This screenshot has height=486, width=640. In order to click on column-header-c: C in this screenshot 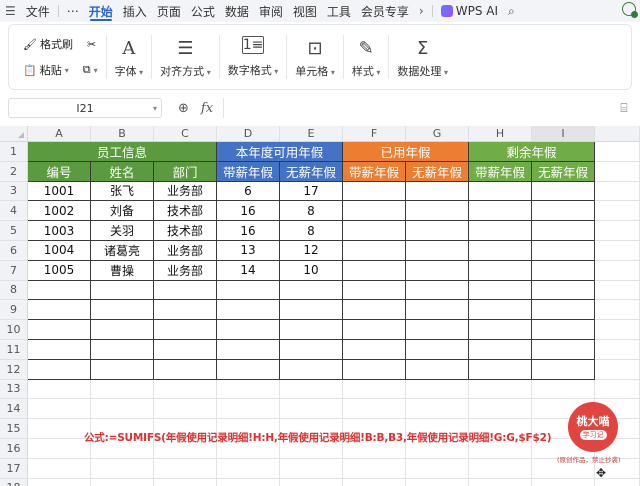, I will do `click(185, 134)`.